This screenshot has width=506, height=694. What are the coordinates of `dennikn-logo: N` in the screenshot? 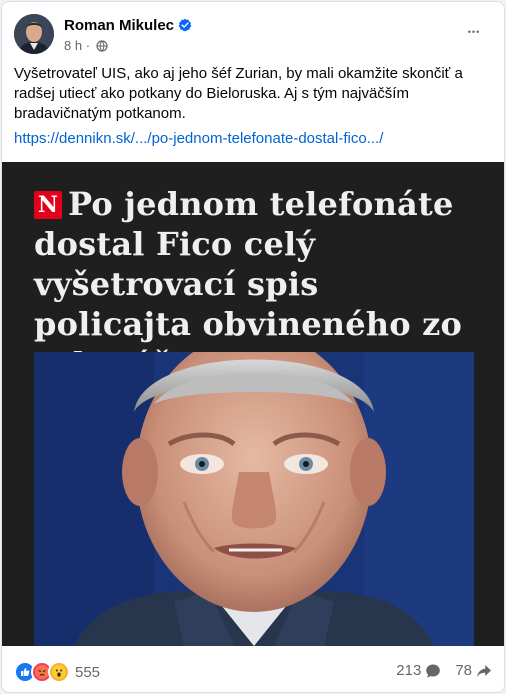 It's located at (48, 205).